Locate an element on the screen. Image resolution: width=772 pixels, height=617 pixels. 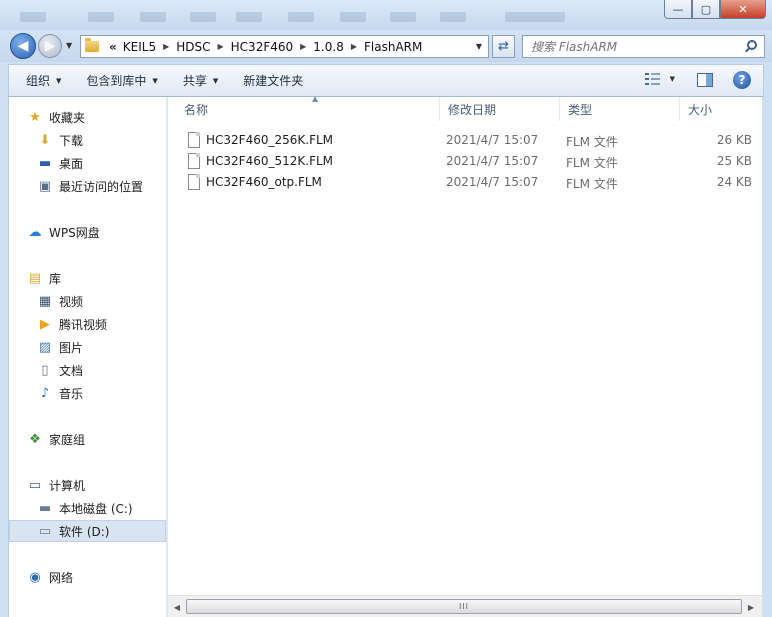
forward-button: ▶ is located at coordinates (50, 46).